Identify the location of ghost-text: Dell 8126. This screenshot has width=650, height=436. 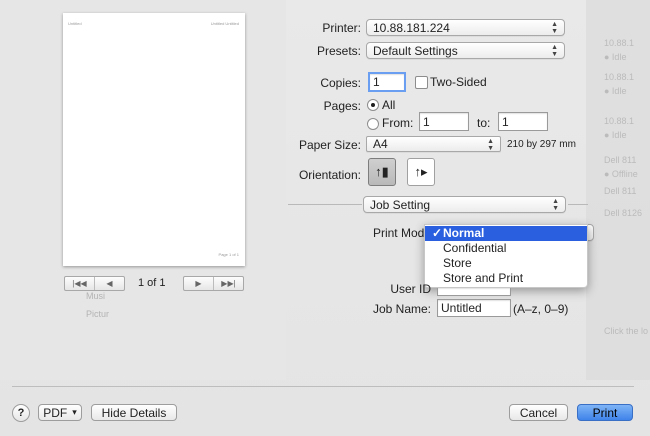
(623, 213).